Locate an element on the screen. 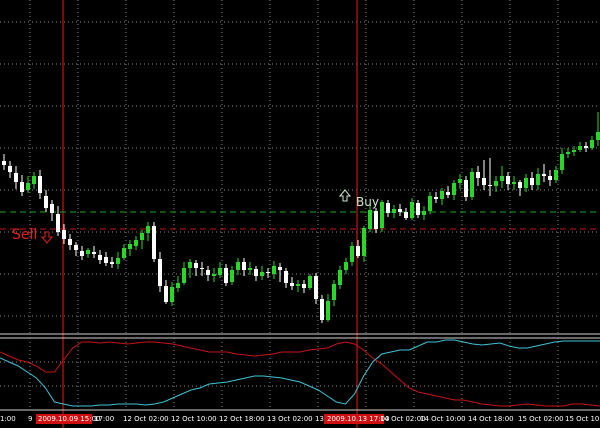 The height and width of the screenshot is (428, 600). buy-arrow-icon is located at coordinates (345, 195).